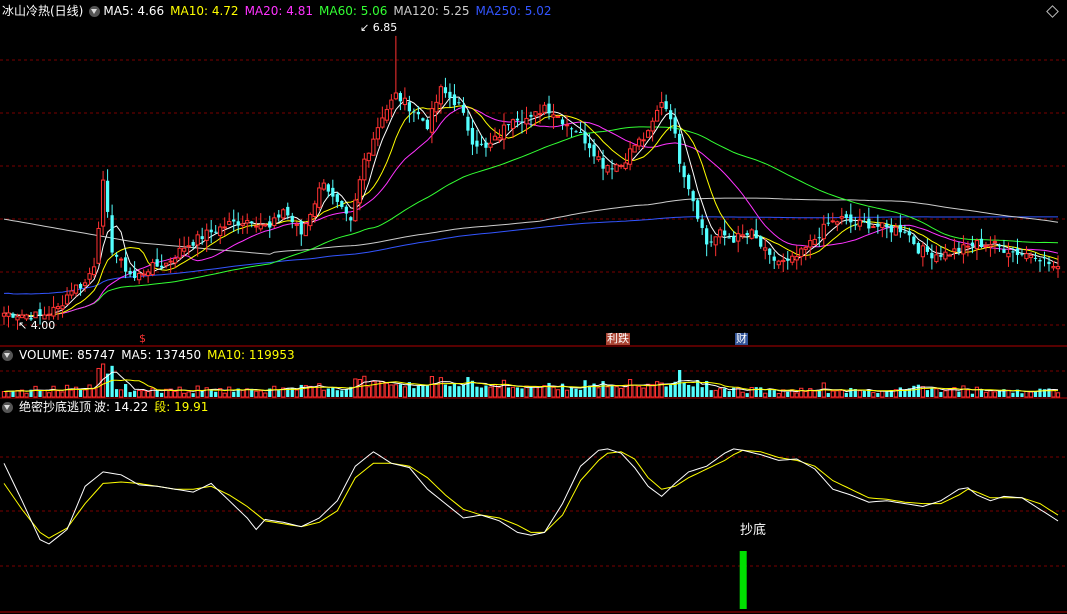 The image size is (1067, 614). Describe the element at coordinates (741, 339) in the screenshot. I see `event-marker-finance: 财` at that location.